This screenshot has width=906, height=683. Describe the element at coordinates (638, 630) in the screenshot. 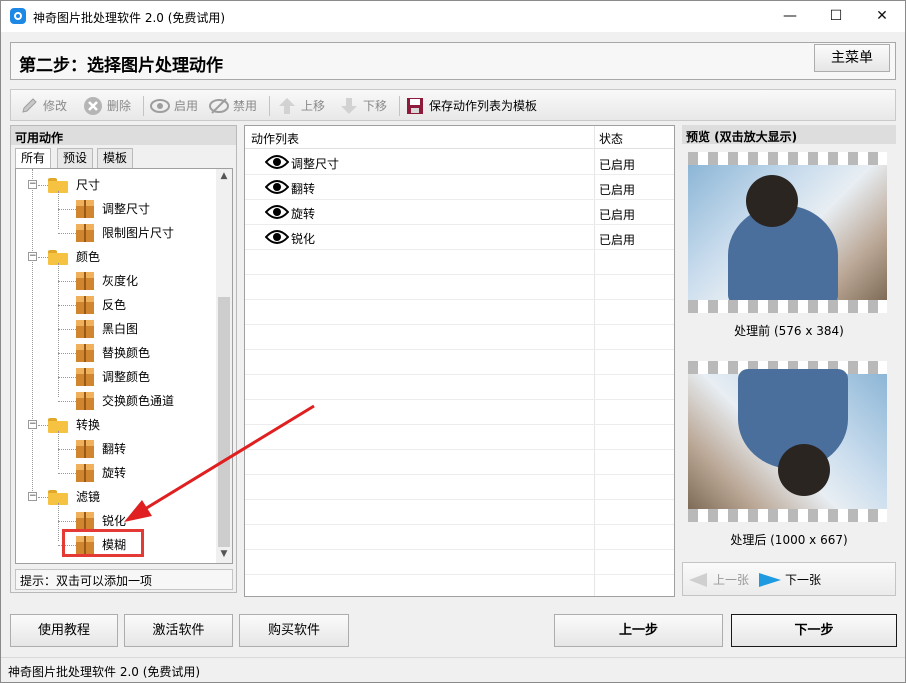

I see `prev-step-button: 上一步` at that location.